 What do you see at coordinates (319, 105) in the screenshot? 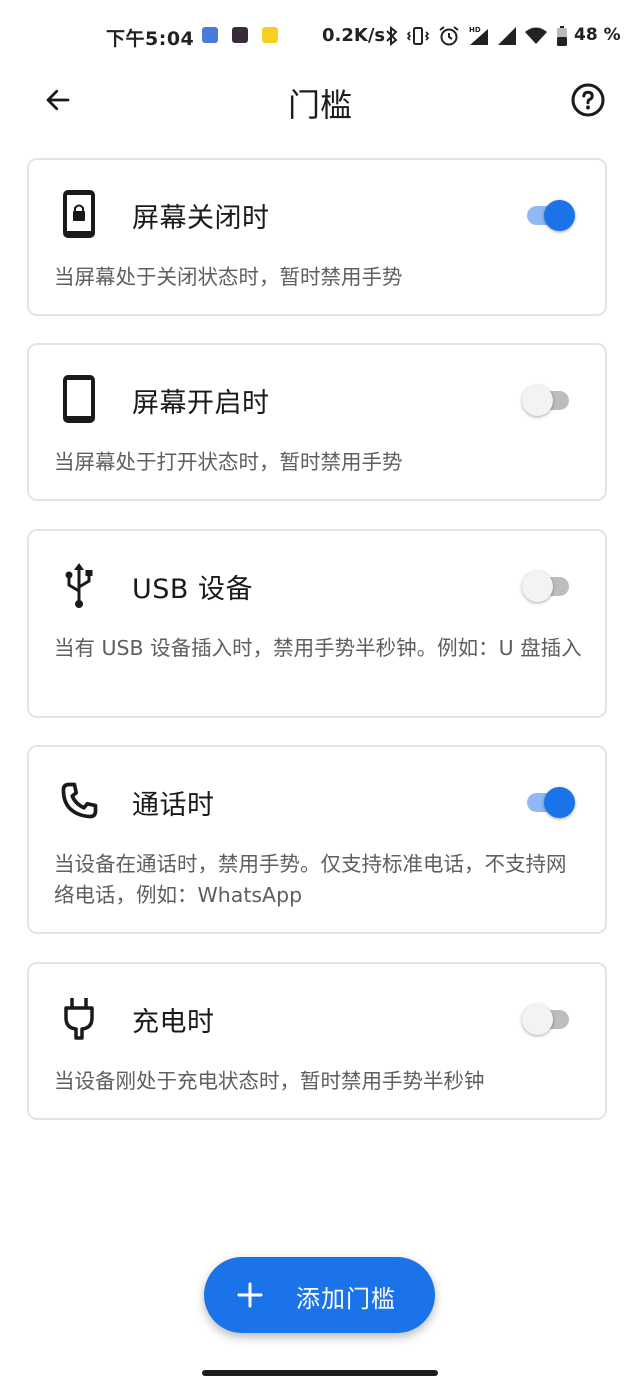
I see `page-title: 门槛` at bounding box center [319, 105].